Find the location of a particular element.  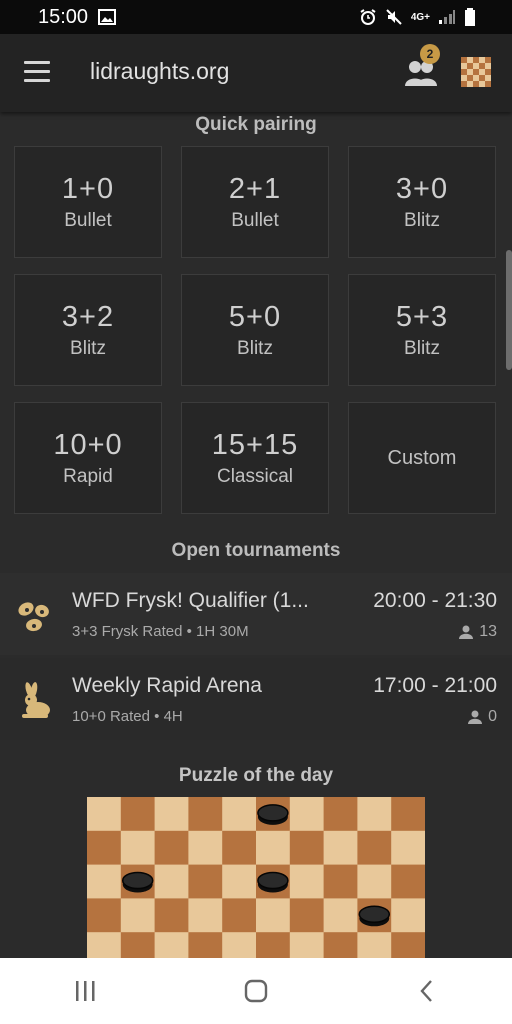

network-label: 4G+ is located at coordinates (420, 17).